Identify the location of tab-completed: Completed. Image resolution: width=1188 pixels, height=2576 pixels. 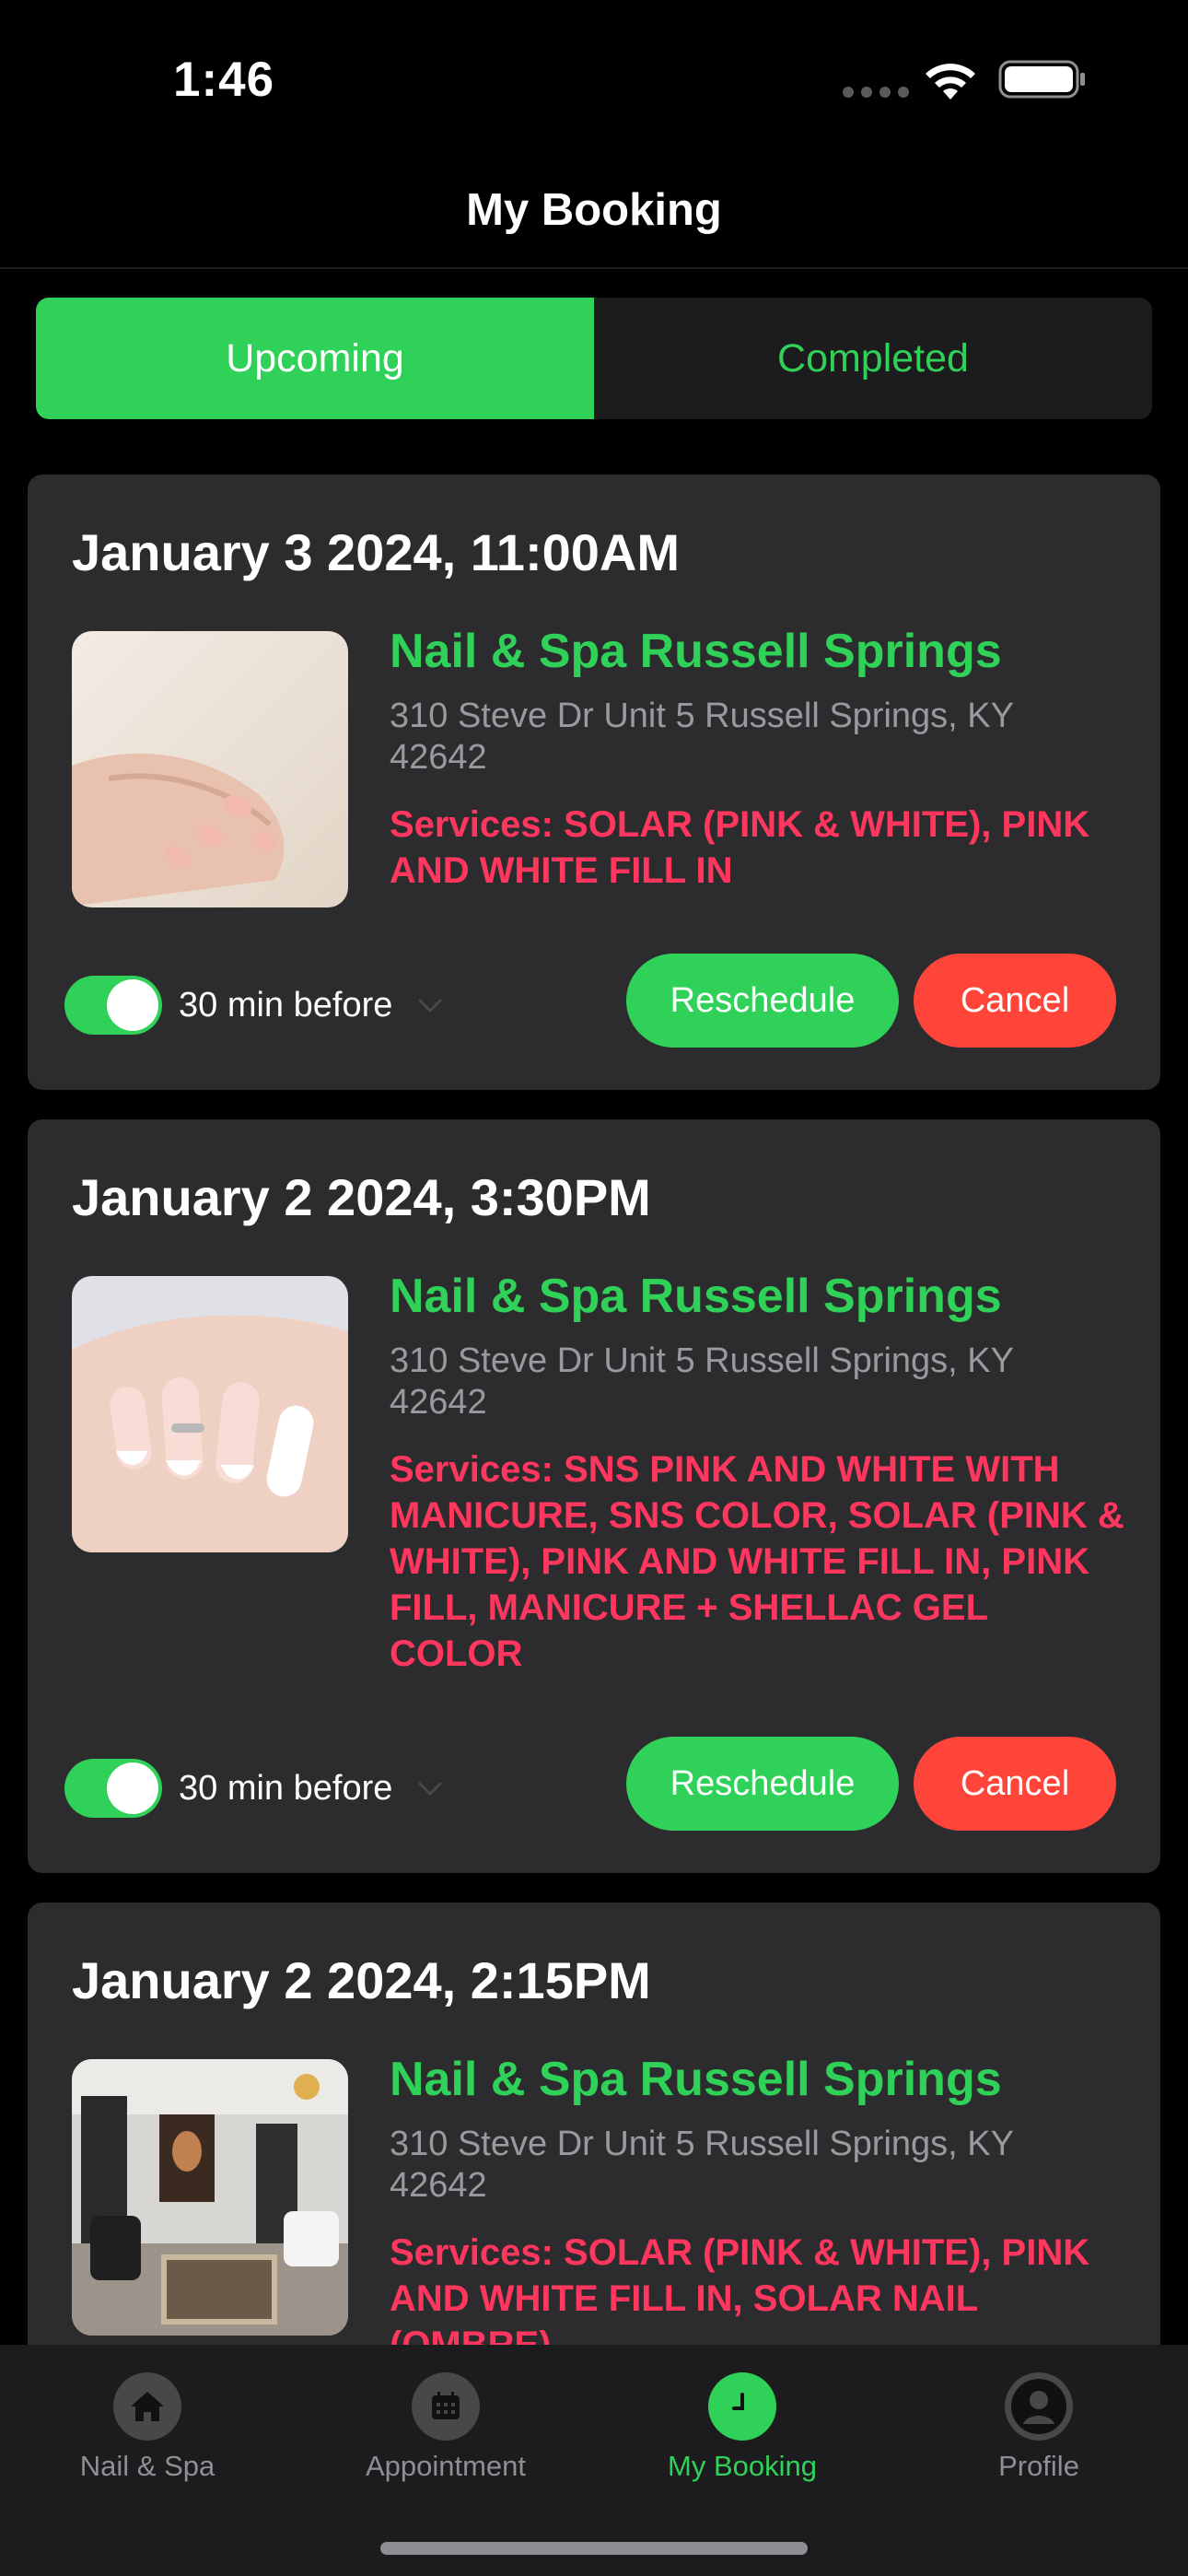
(873, 358).